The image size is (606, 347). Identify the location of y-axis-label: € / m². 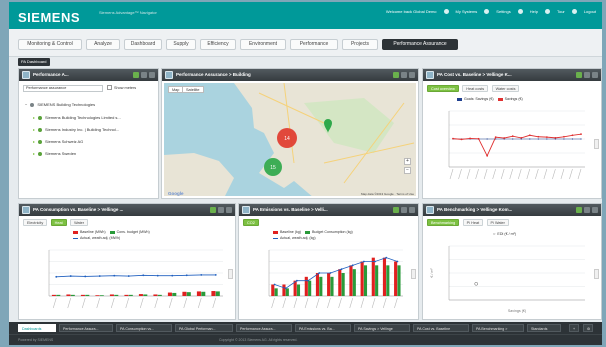
(432, 273).